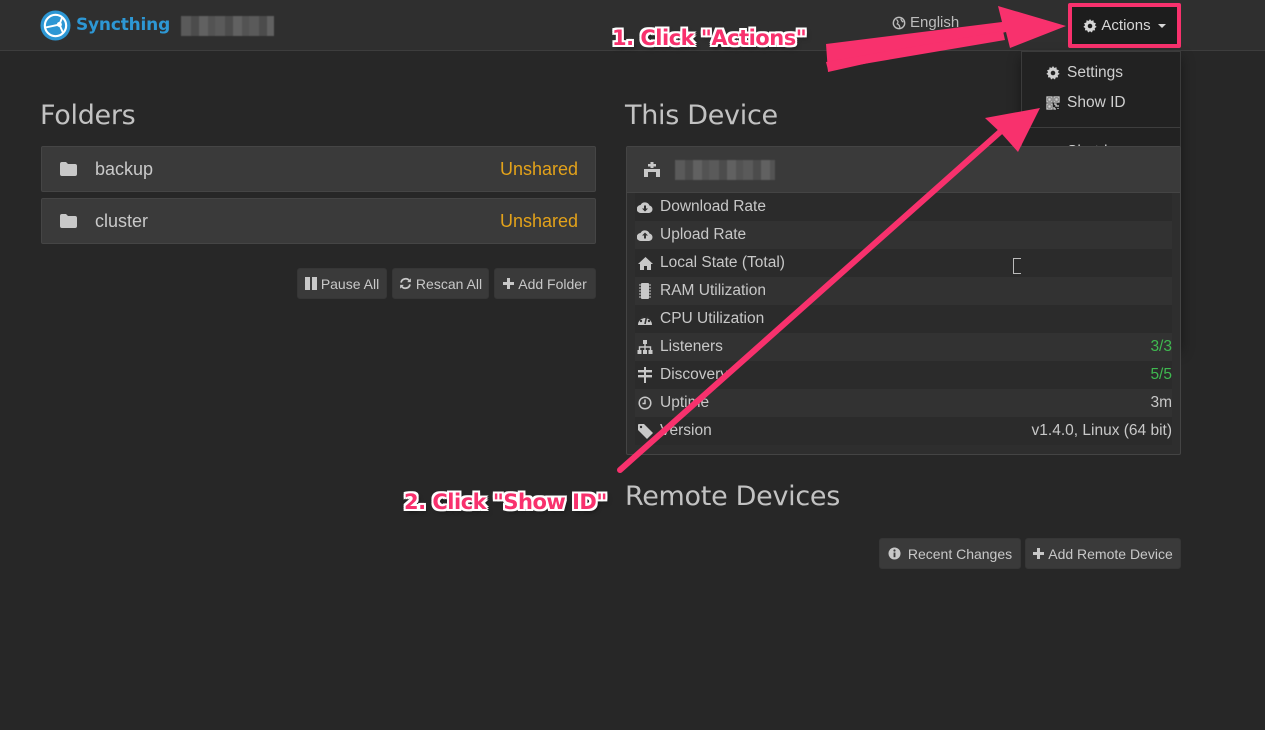 The image size is (1265, 730). I want to click on menu-divider, so click(1101, 127).